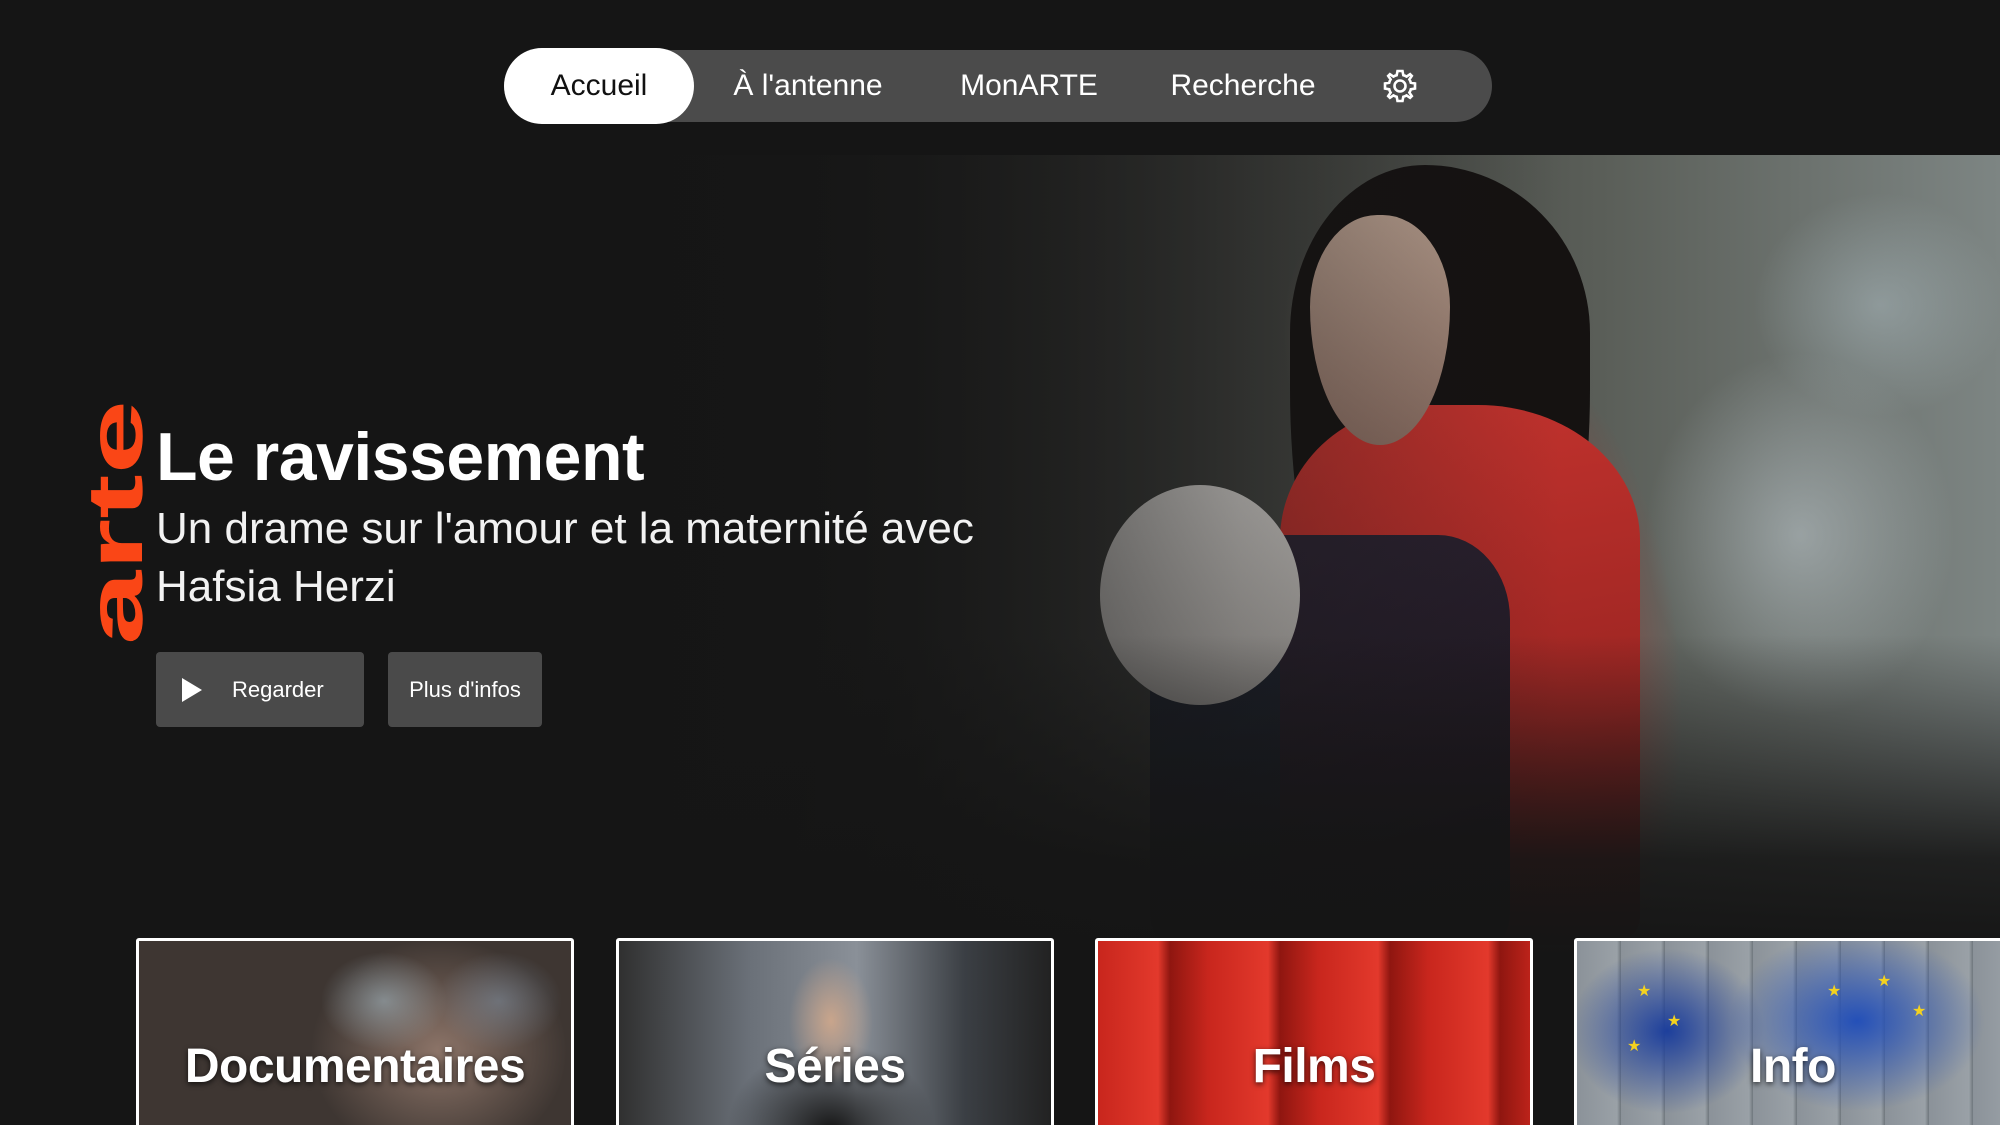  Describe the element at coordinates (1243, 86) in the screenshot. I see `tab-recherche: Recherche` at that location.